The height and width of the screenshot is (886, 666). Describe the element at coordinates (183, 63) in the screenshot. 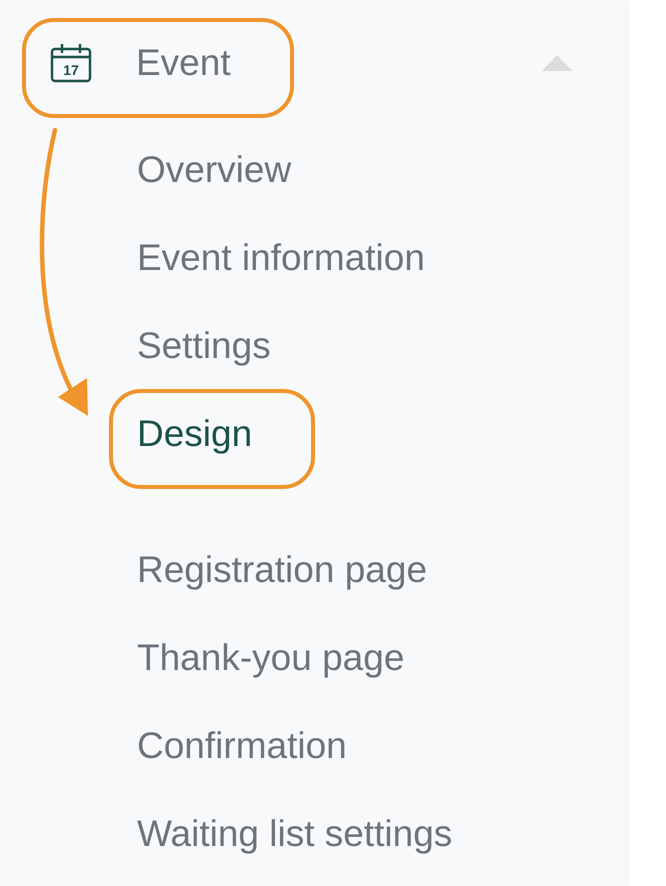

I see `menu-item-label: Event` at that location.